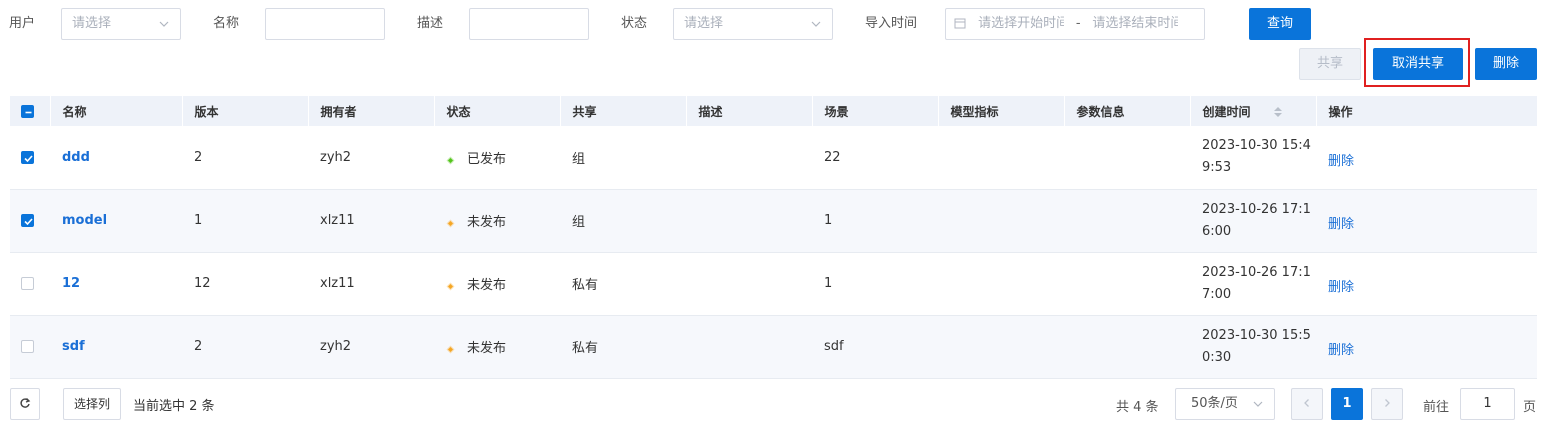 The width and height of the screenshot is (1545, 435). I want to click on col-created: 创建时间, so click(1253, 111).